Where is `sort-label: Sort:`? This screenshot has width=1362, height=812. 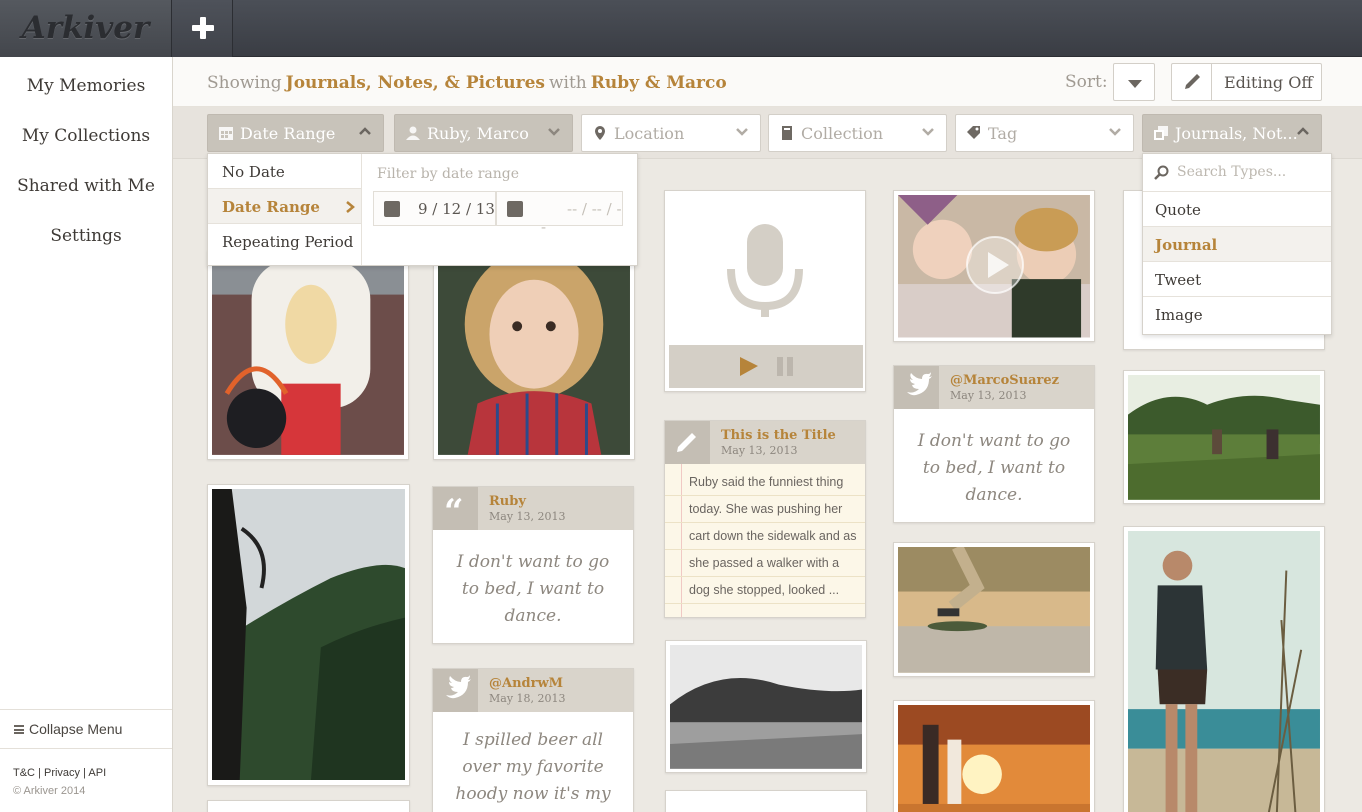 sort-label: Sort: is located at coordinates (1086, 82).